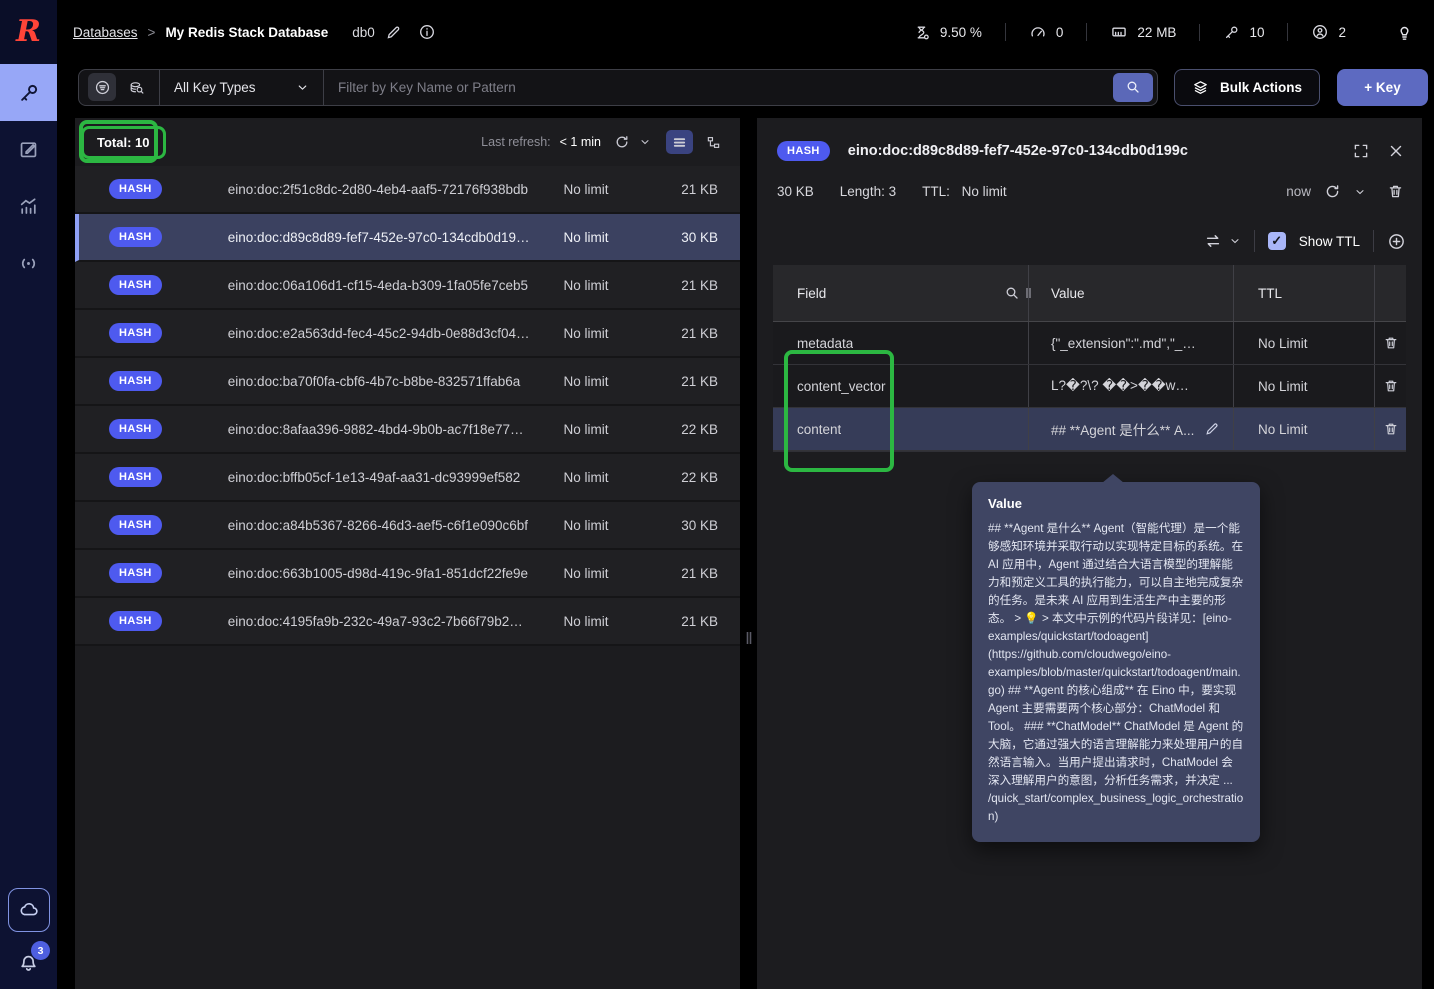  I want to click on search-button, so click(1132, 87).